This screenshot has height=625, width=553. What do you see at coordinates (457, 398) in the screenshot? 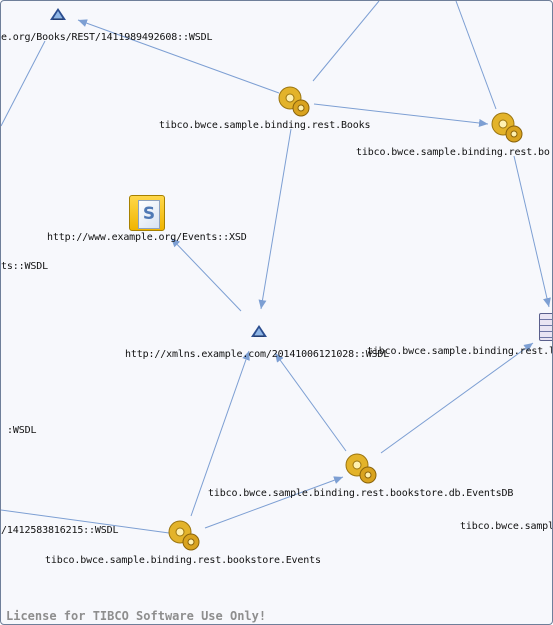
I see `edge-eventsdb-to-db` at bounding box center [457, 398].